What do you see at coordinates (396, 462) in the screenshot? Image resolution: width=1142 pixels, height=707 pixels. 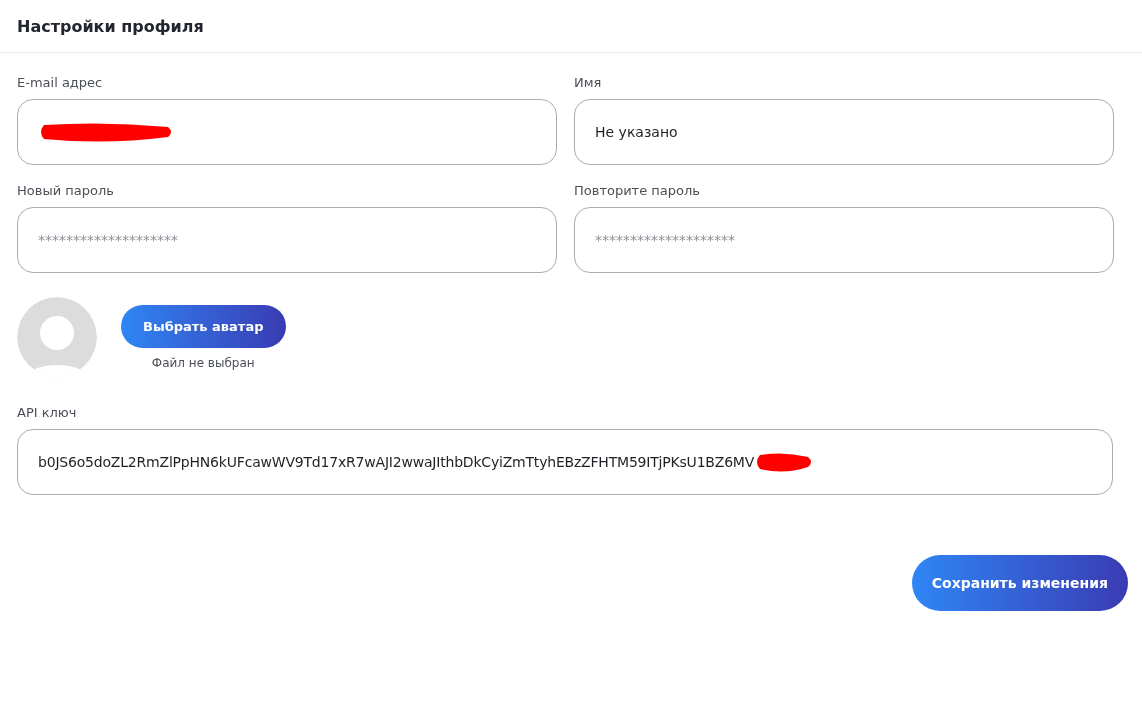 I see `api-key-value: b0JS6o5doZL2RmZlPpHN6kUFcawWV9Td17xR7wAJI2wwaJIthbDkCyiZmTtyhEBzZFHTM59ITjPKsU1BZ6MV` at bounding box center [396, 462].